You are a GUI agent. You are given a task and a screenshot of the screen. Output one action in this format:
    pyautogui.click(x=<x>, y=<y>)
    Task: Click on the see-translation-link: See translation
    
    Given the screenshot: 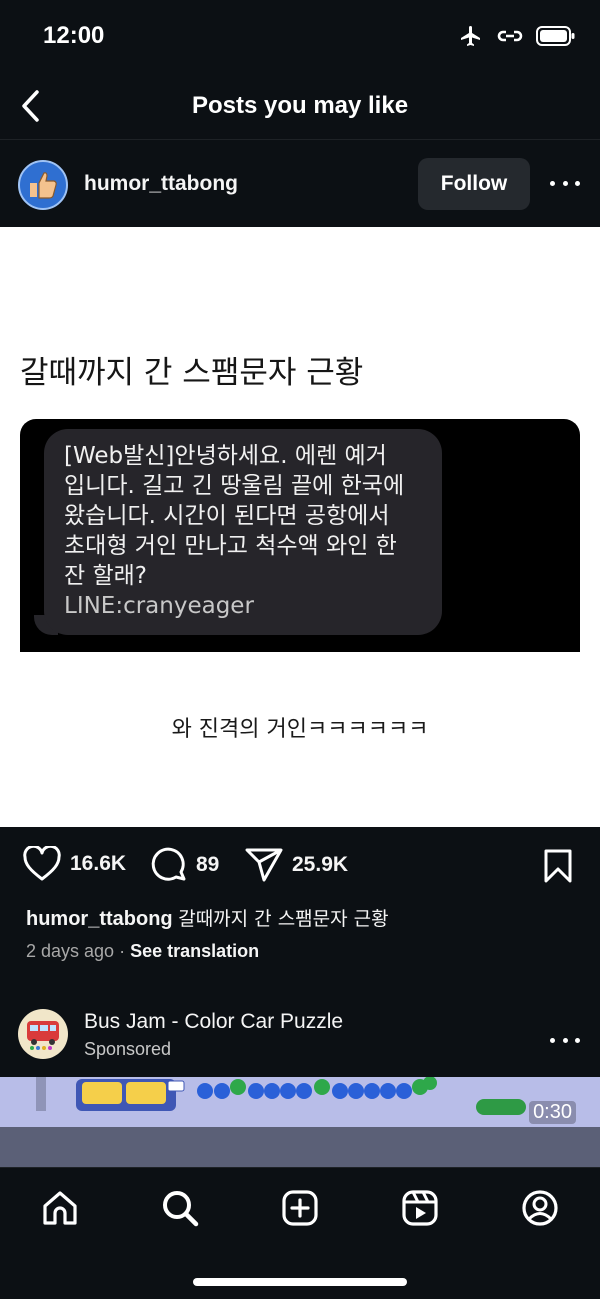 What is the action you would take?
    pyautogui.click(x=194, y=951)
    